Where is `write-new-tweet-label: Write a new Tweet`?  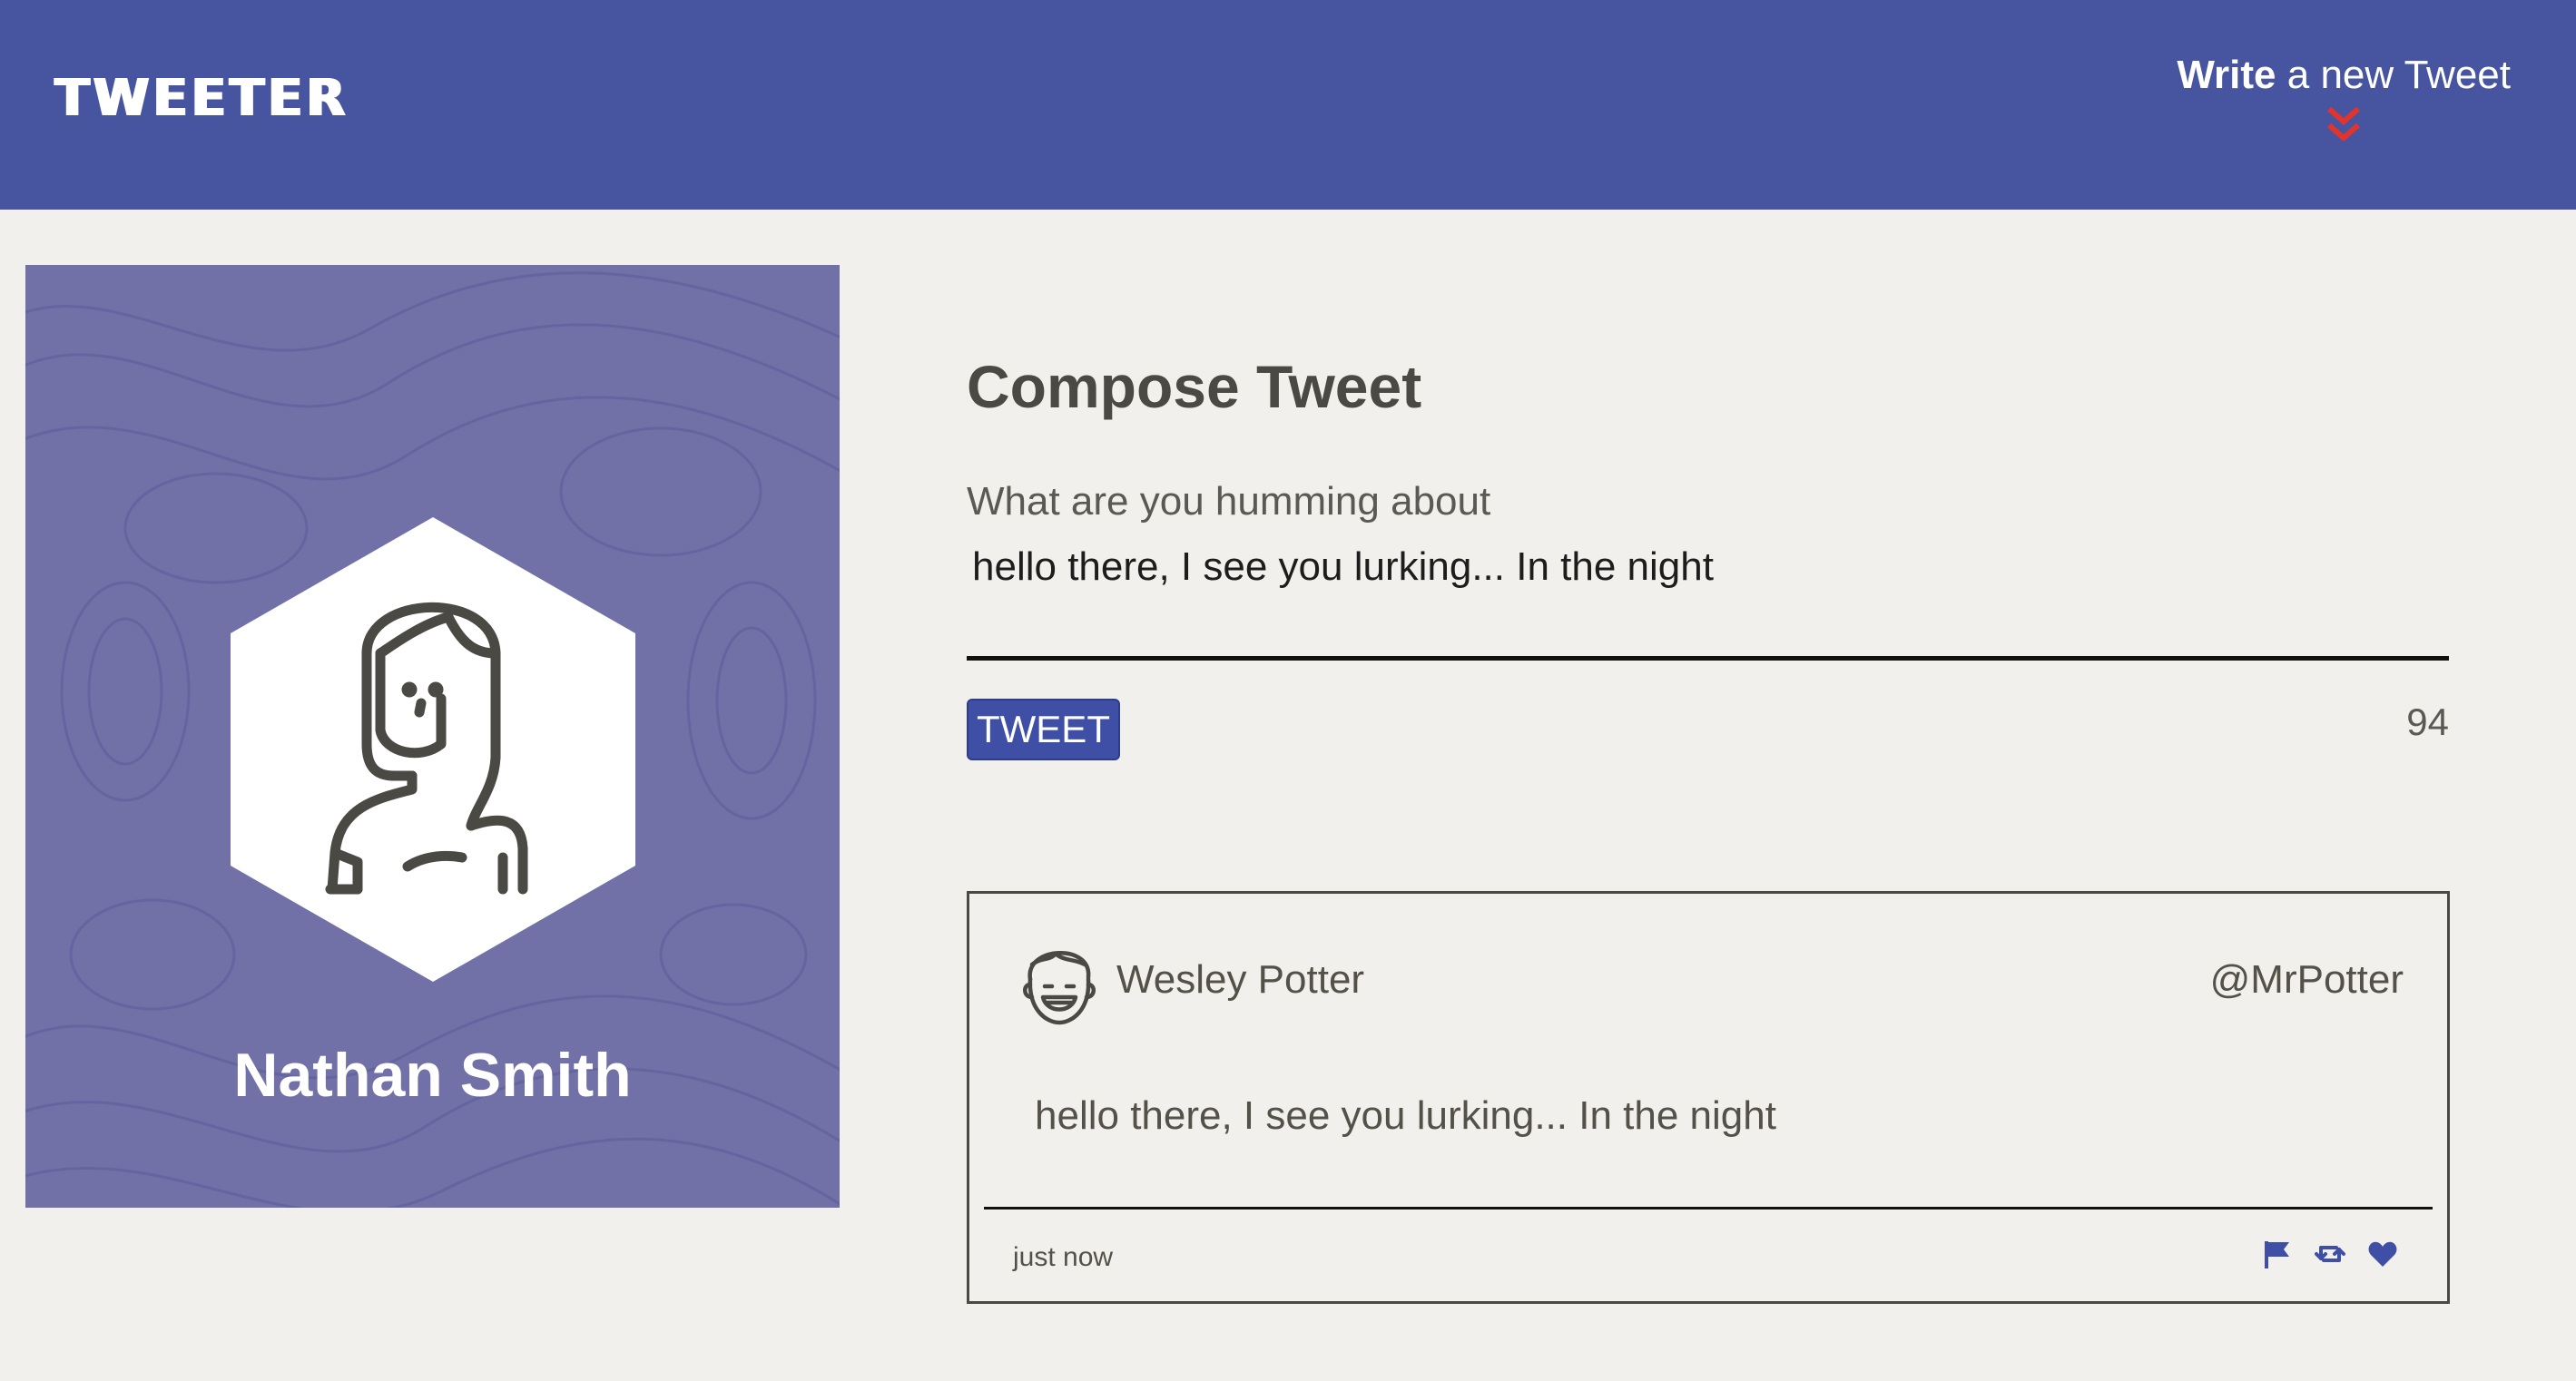 write-new-tweet-label: Write a new Tweet is located at coordinates (2344, 75).